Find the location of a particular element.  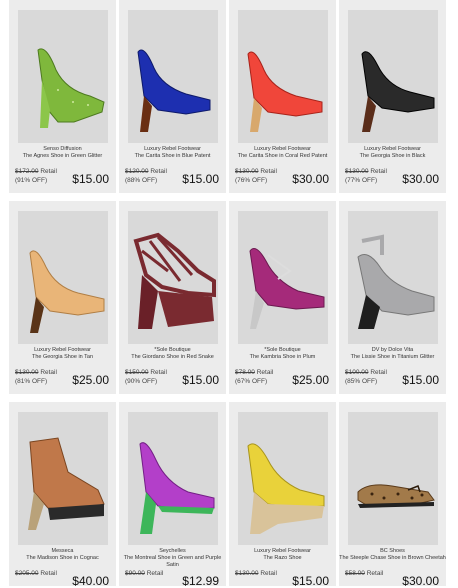

product-image-blue-patent-pump is located at coordinates (173, 76).